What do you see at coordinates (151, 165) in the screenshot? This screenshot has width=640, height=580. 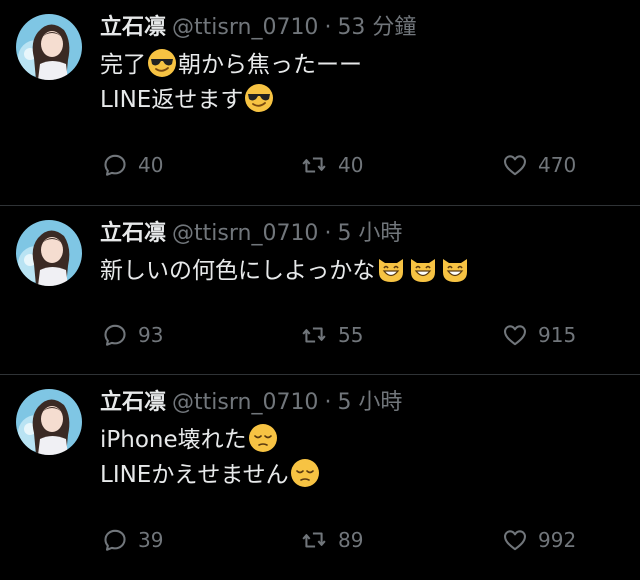 I see `reply-count: 40` at bounding box center [151, 165].